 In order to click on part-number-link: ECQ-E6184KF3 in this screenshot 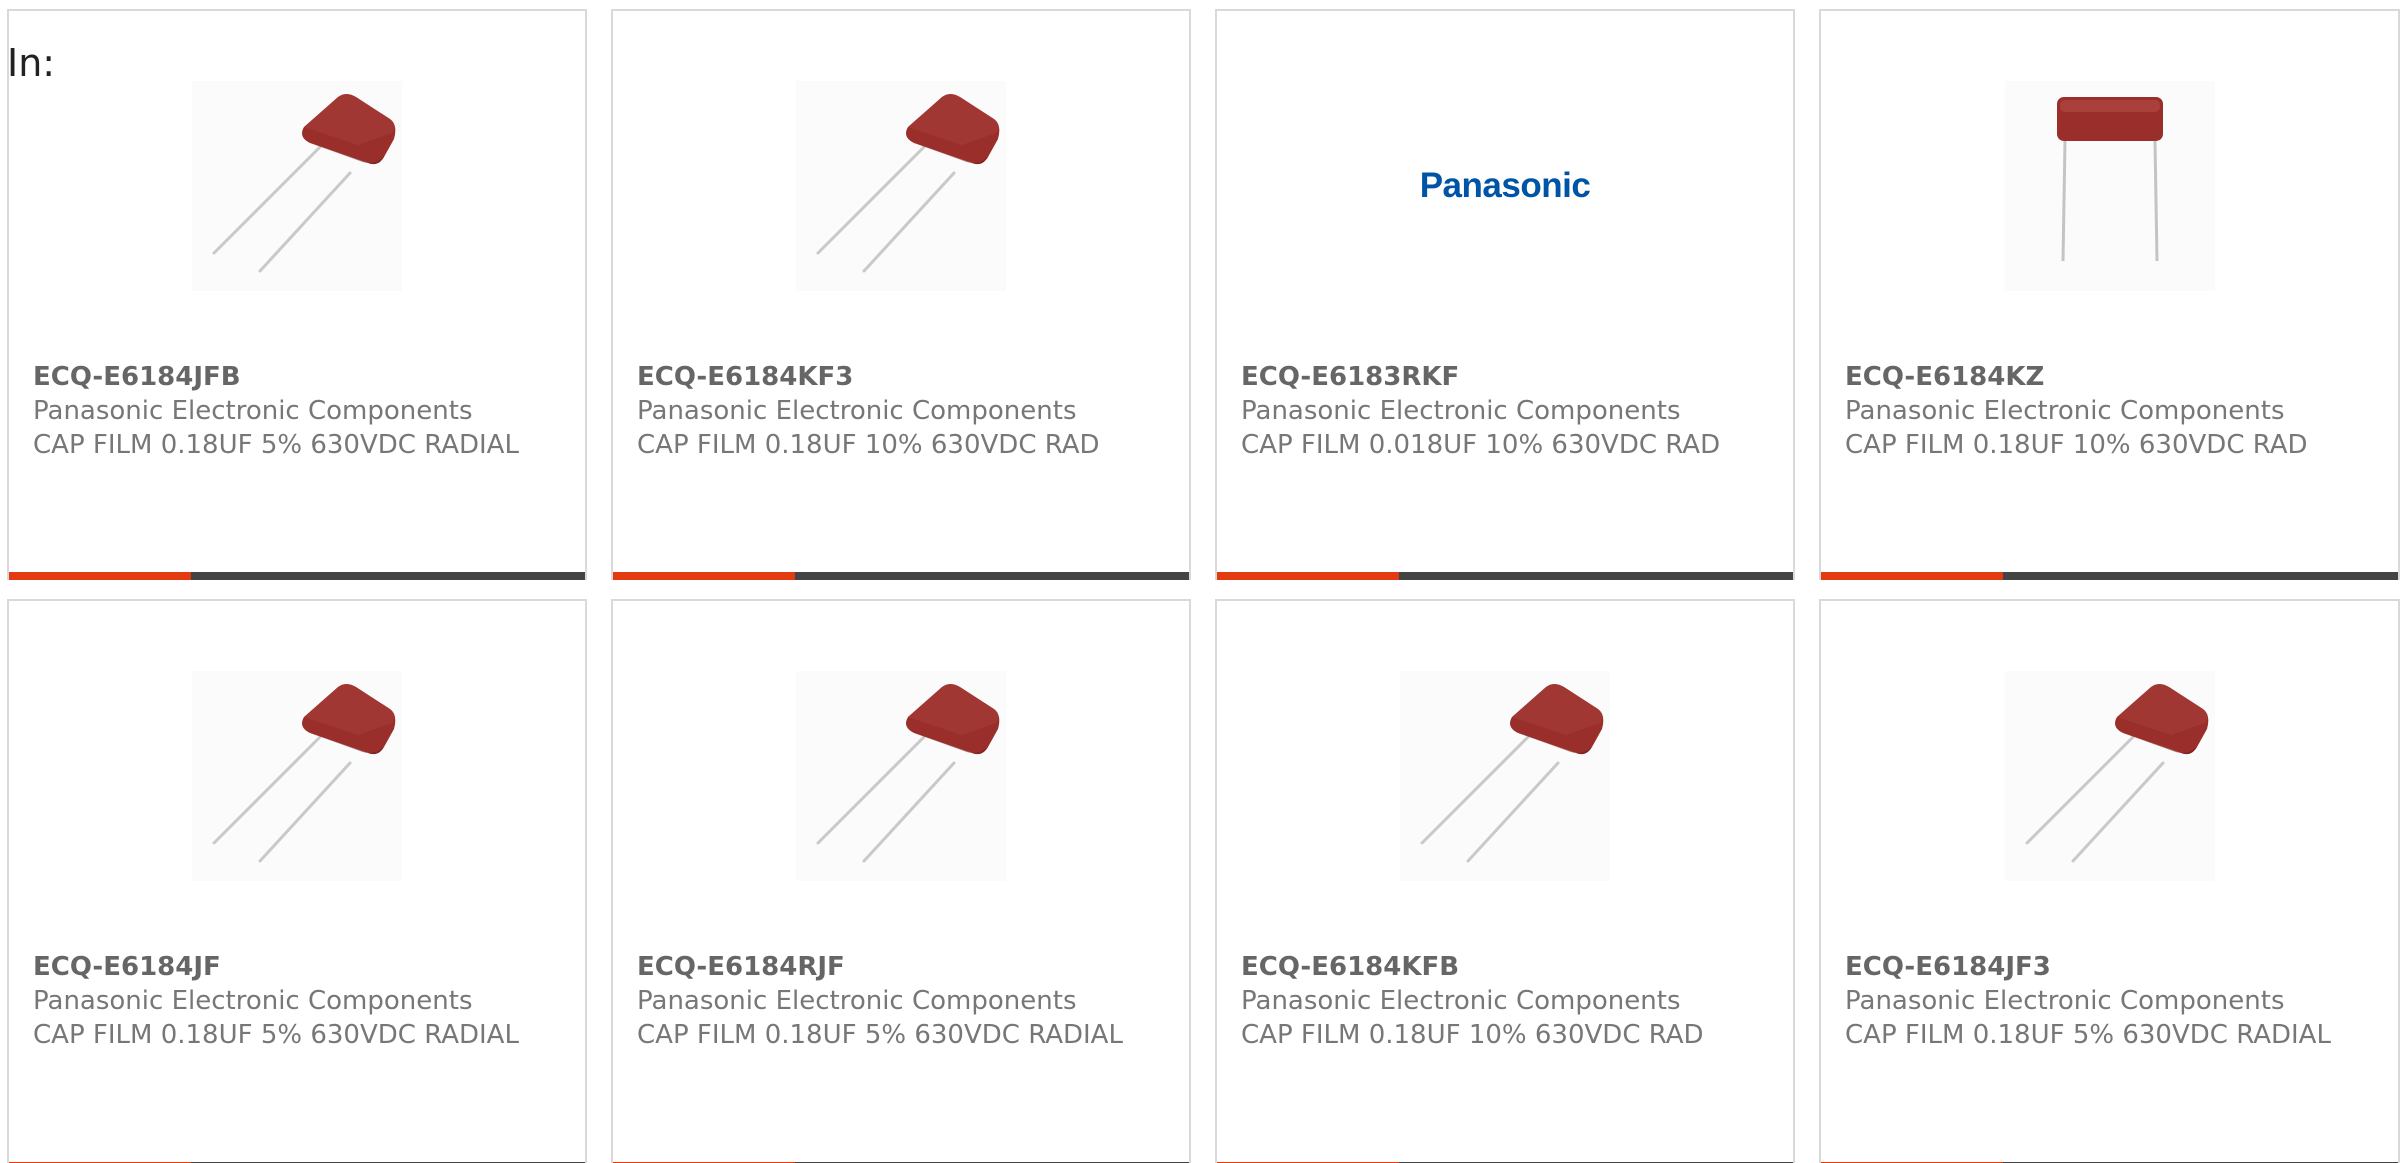, I will do `click(897, 377)`.